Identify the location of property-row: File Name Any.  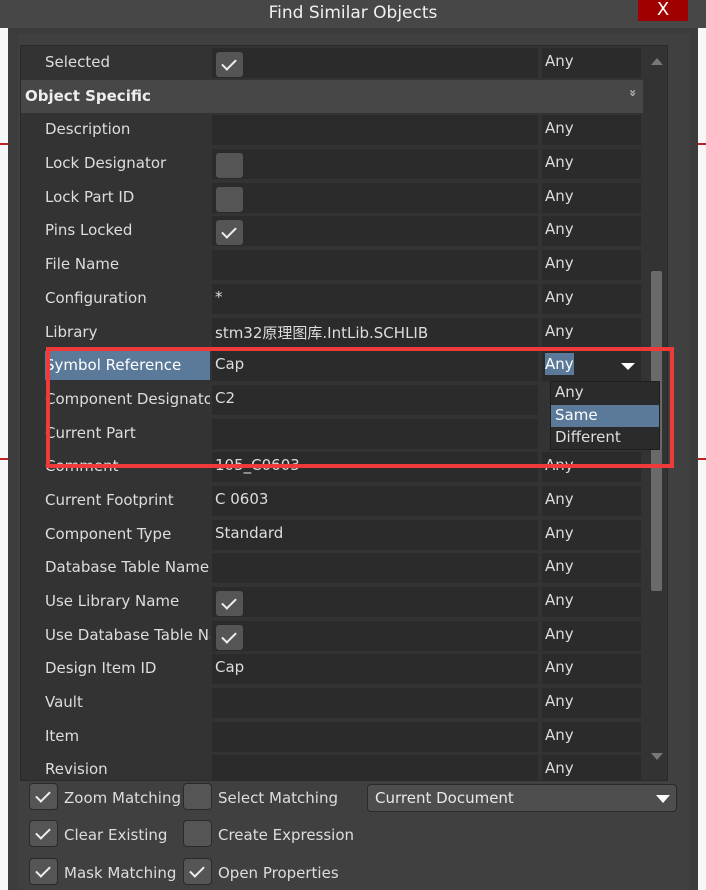
(332, 265).